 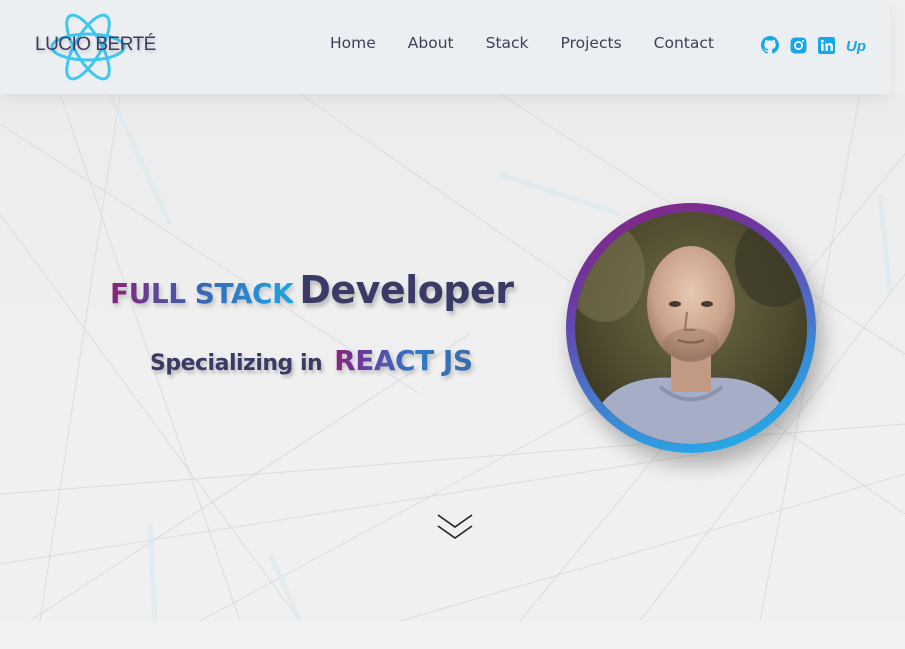 What do you see at coordinates (684, 43) in the screenshot?
I see `nav-contact: Contact` at bounding box center [684, 43].